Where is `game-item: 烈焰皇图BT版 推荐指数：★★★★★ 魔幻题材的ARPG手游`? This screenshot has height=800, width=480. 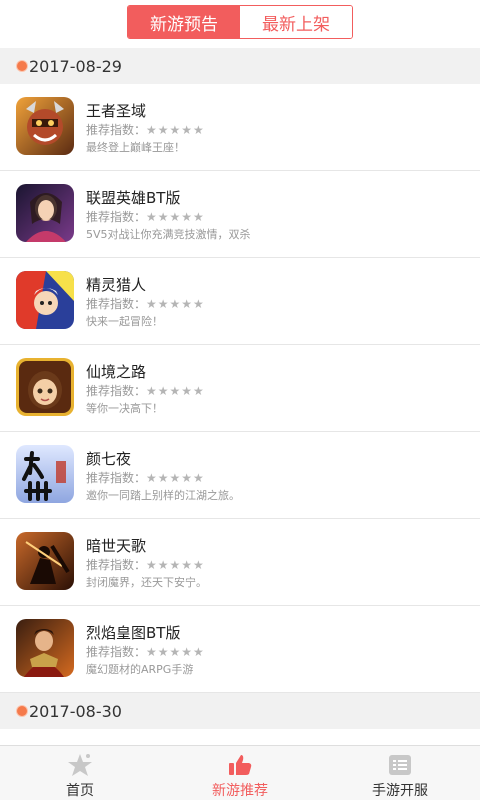 game-item: 烈焰皇图BT版 推荐指数：★★★★★ 魔幻题材的ARPG手游 is located at coordinates (240, 649).